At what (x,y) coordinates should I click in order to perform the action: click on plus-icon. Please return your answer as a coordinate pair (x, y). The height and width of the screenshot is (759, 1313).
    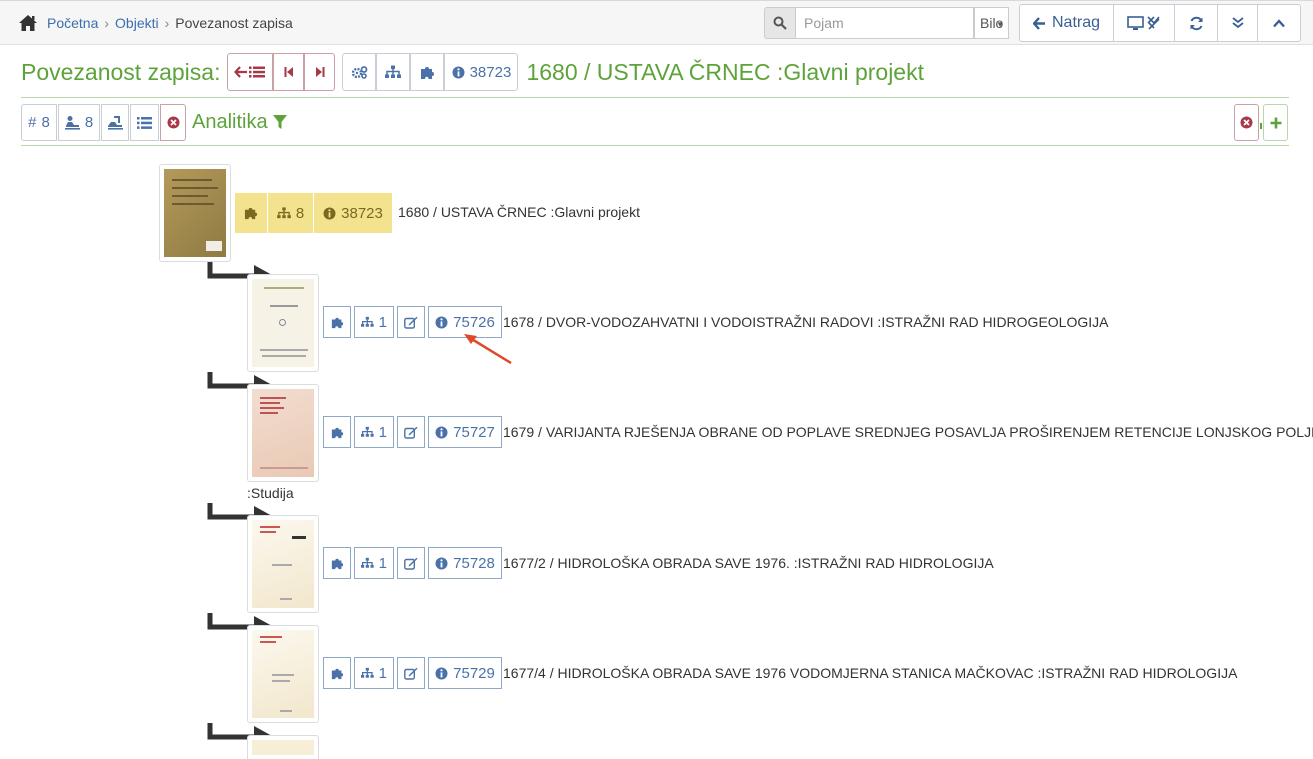
    Looking at the image, I should click on (1275, 122).